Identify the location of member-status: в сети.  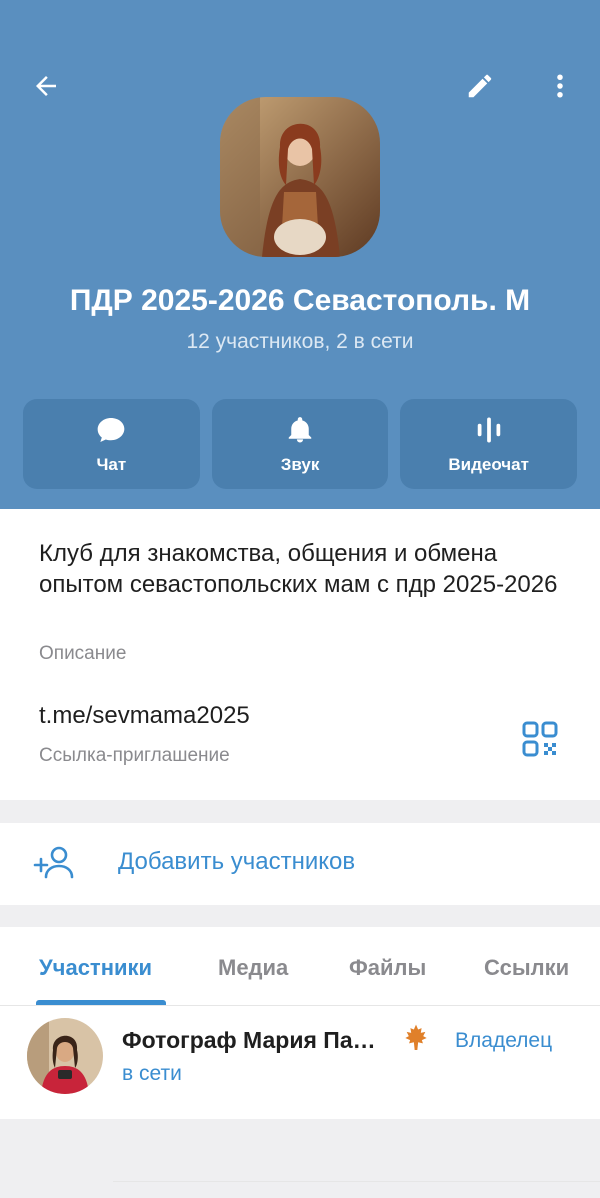
(152, 1073).